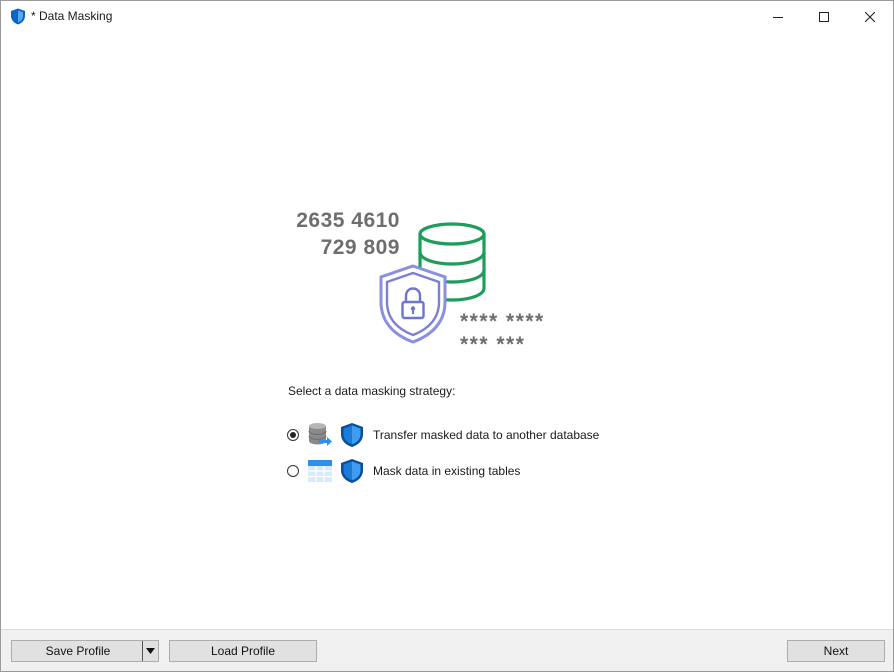 This screenshot has height=672, width=894. What do you see at coordinates (348, 220) in the screenshot?
I see `sample-number-line-1: 2635 4610` at bounding box center [348, 220].